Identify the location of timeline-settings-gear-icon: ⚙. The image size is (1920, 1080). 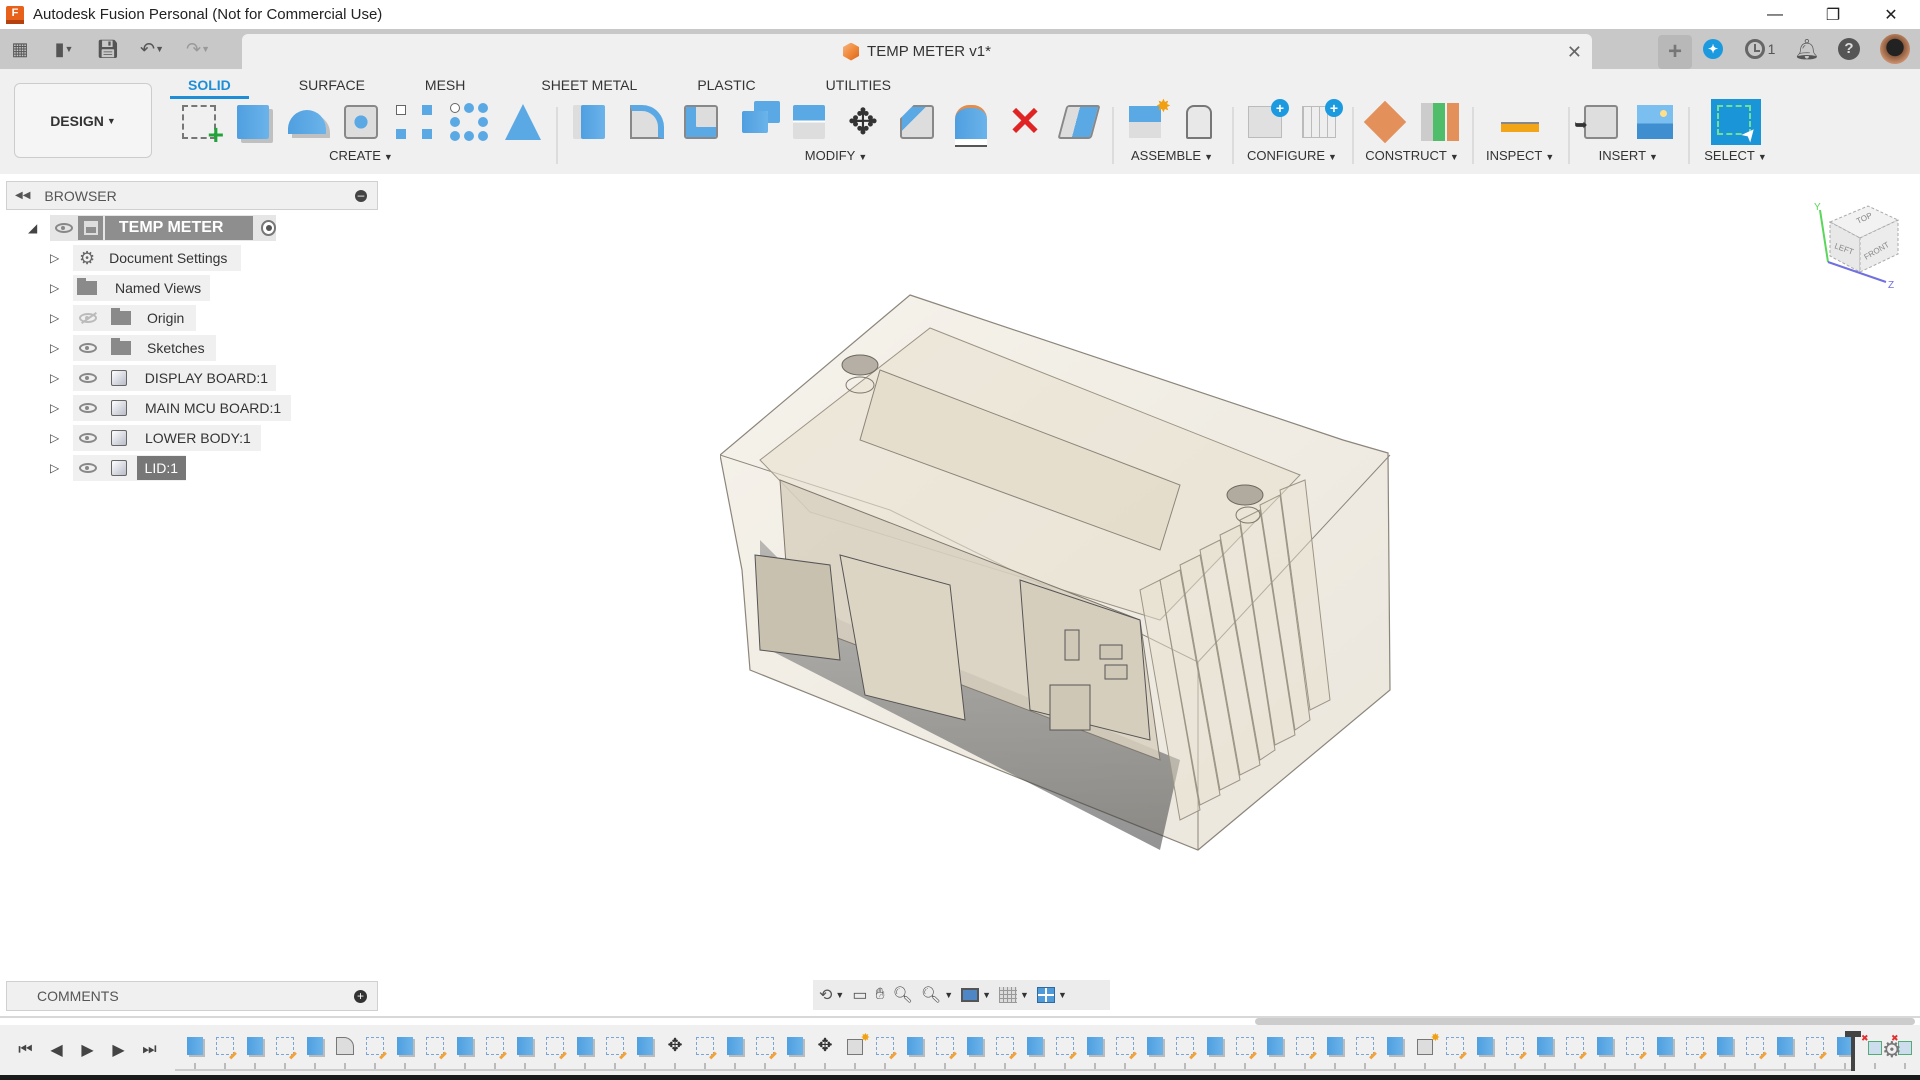
(1892, 1050).